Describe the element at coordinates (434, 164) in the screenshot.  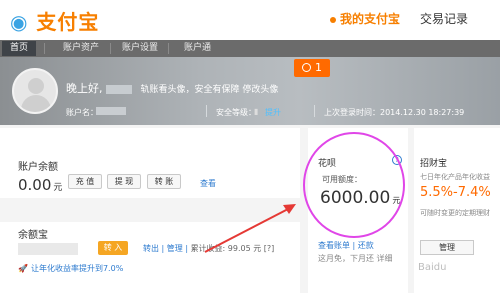
I see `zhaocaibao-title: 招财宝` at that location.